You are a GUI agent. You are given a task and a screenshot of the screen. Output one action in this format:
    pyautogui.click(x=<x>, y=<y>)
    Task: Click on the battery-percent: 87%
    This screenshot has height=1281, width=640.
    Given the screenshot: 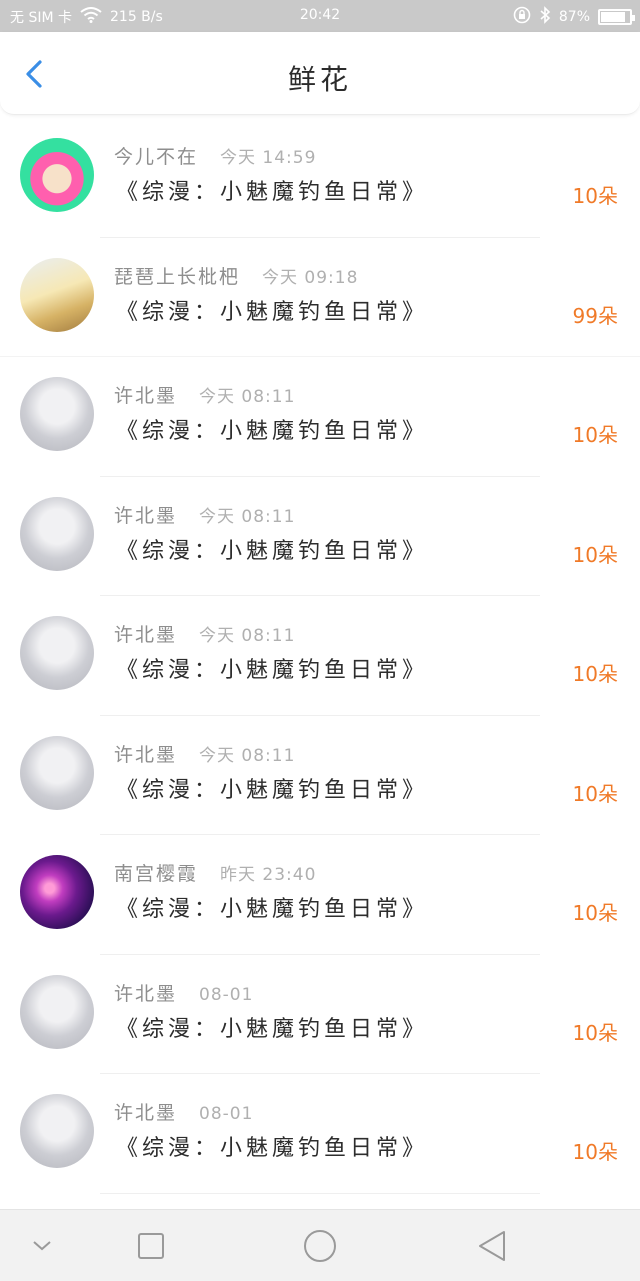 What is the action you would take?
    pyautogui.click(x=574, y=17)
    